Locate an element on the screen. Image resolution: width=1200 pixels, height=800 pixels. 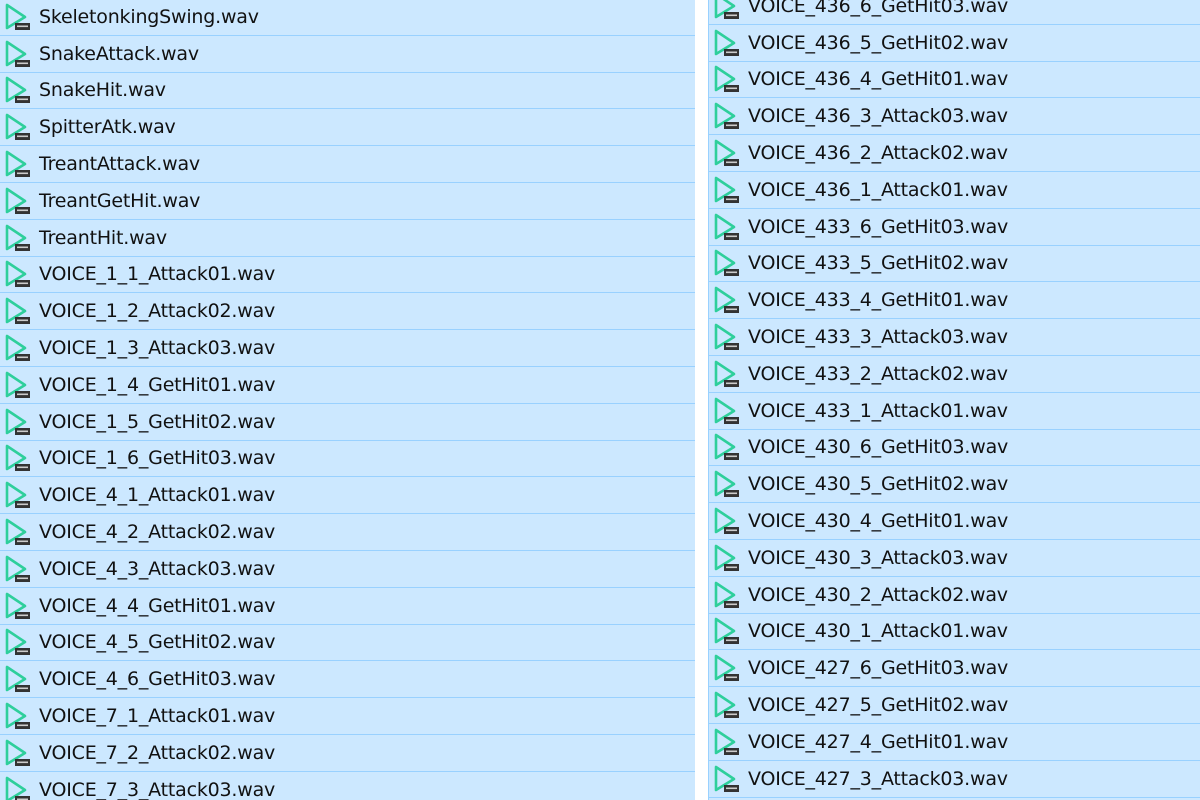
file-name: VOICE_4_5_GetHit02.wav is located at coordinates (157, 642).